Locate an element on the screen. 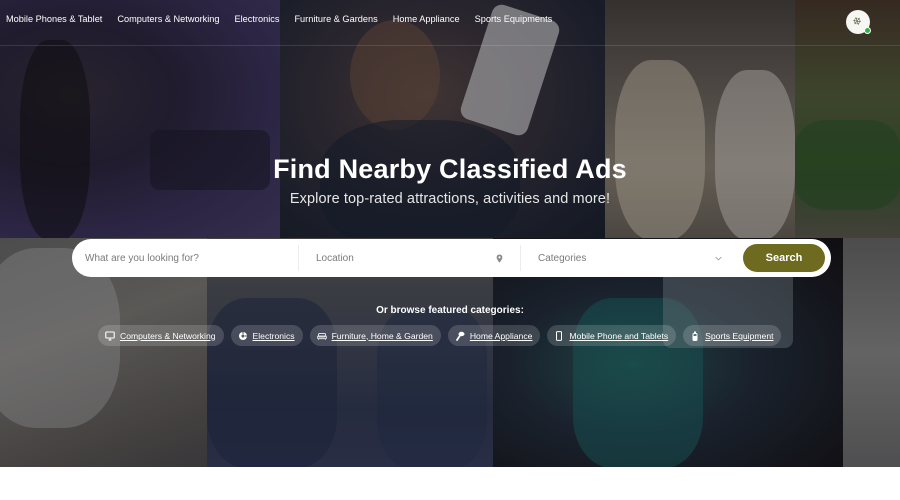  category-chip-label: Mobile Phone and Tablets is located at coordinates (619, 335).